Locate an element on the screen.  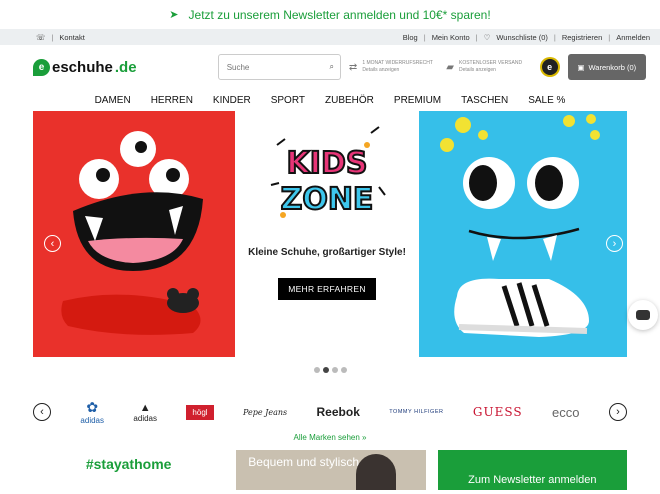
hero-tagline: Kleine Schuhe, großartiger Style! is located at coordinates (327, 252).